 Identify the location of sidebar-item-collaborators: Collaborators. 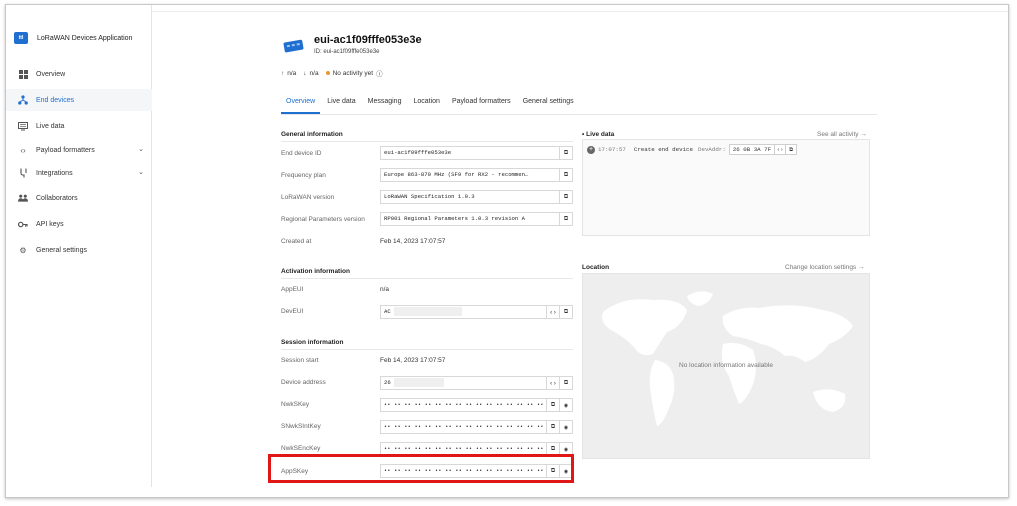
(79, 198).